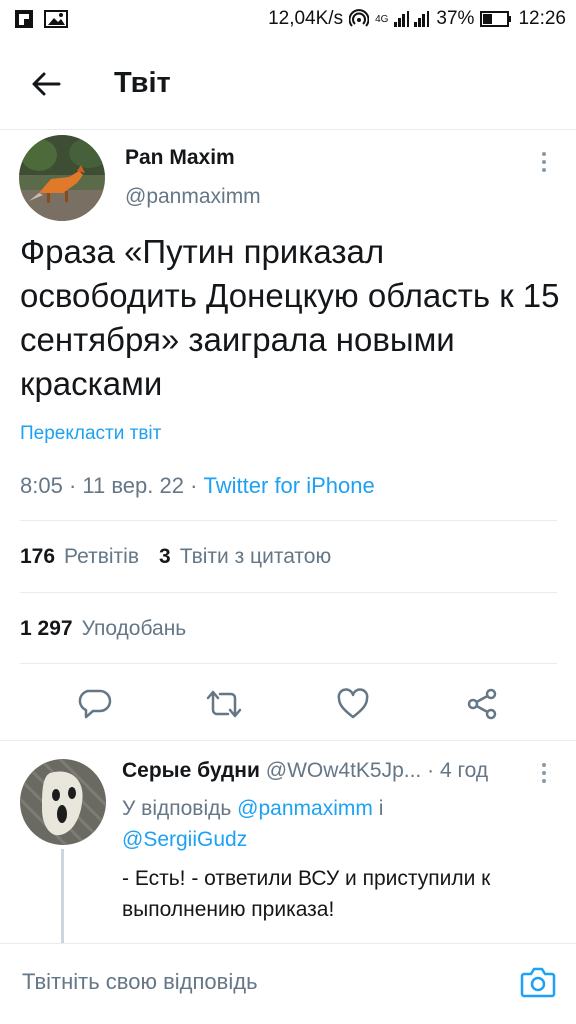 The height and width of the screenshot is (1024, 576). I want to click on retweet-stats-row: 176 Ретвітів 3 Твіти з цитатою, so click(175, 557).